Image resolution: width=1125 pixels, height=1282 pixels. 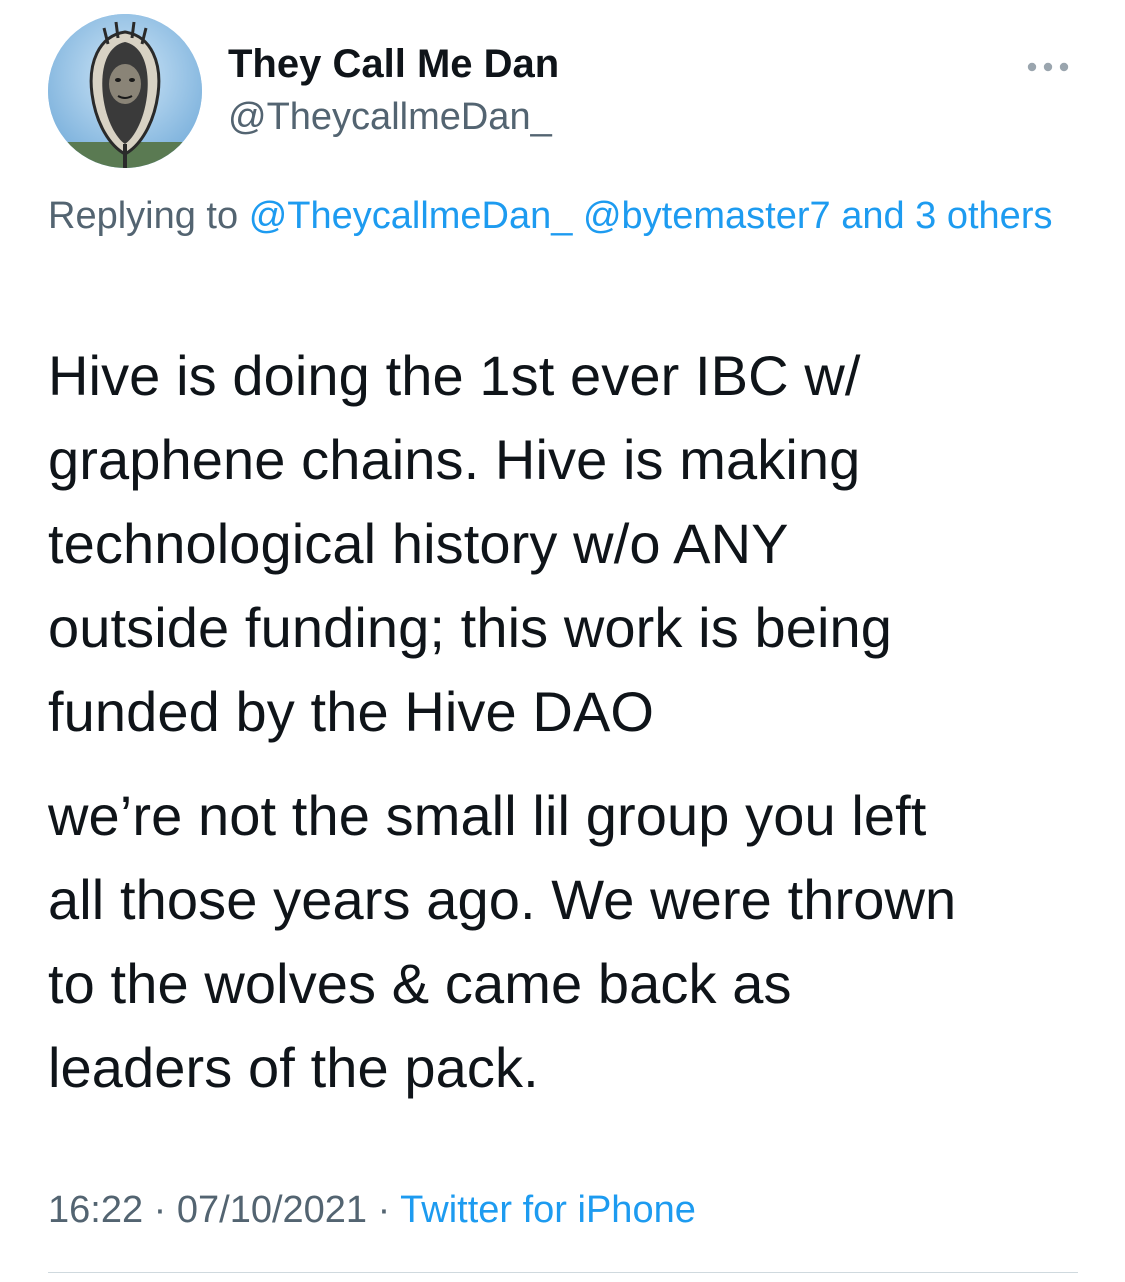 I want to click on avatar-image, so click(x=125, y=91).